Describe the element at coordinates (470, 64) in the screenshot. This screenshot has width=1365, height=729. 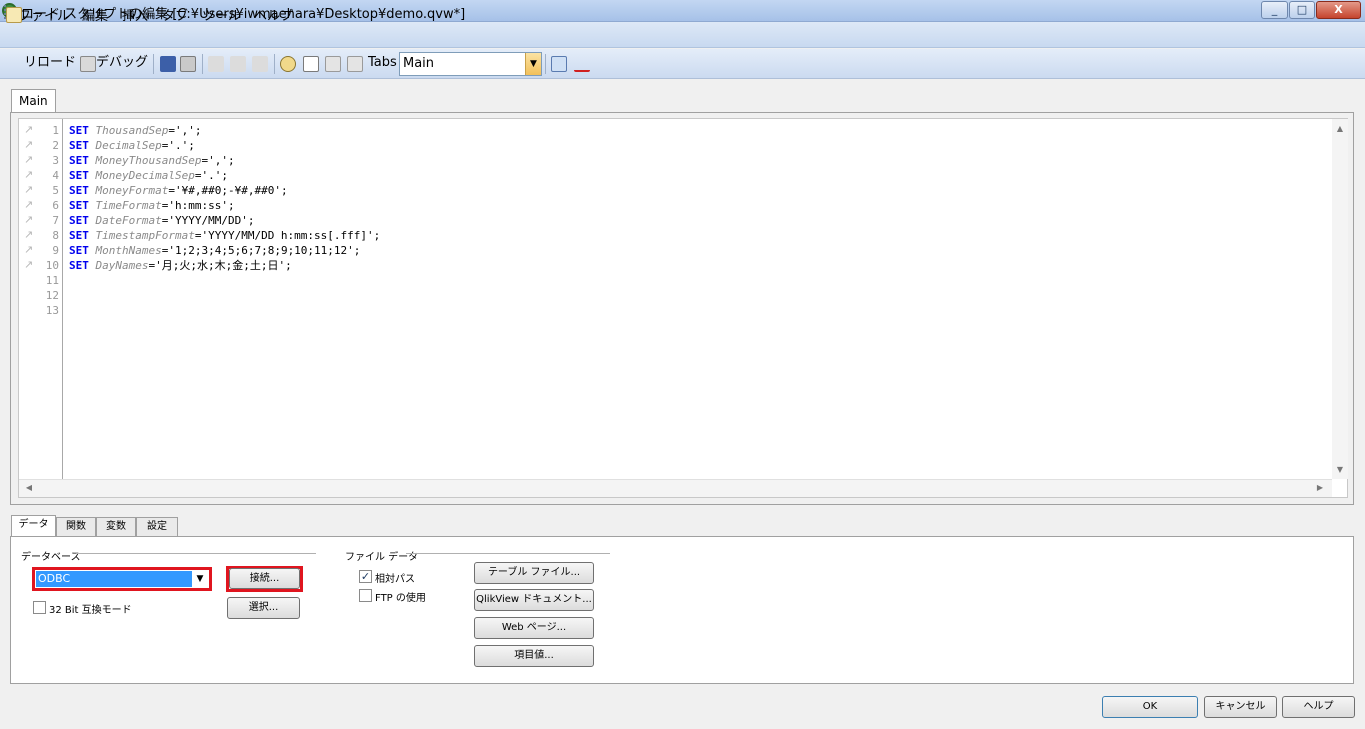
I see `tabs-dropdown: Main ▼` at that location.